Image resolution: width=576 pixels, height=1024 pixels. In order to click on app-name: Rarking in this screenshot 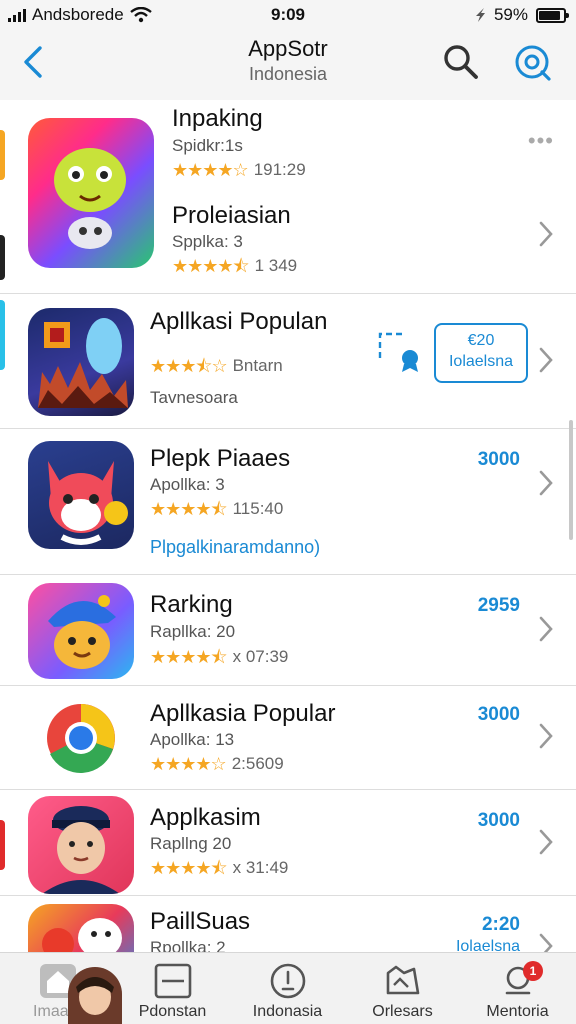, I will do `click(191, 604)`.